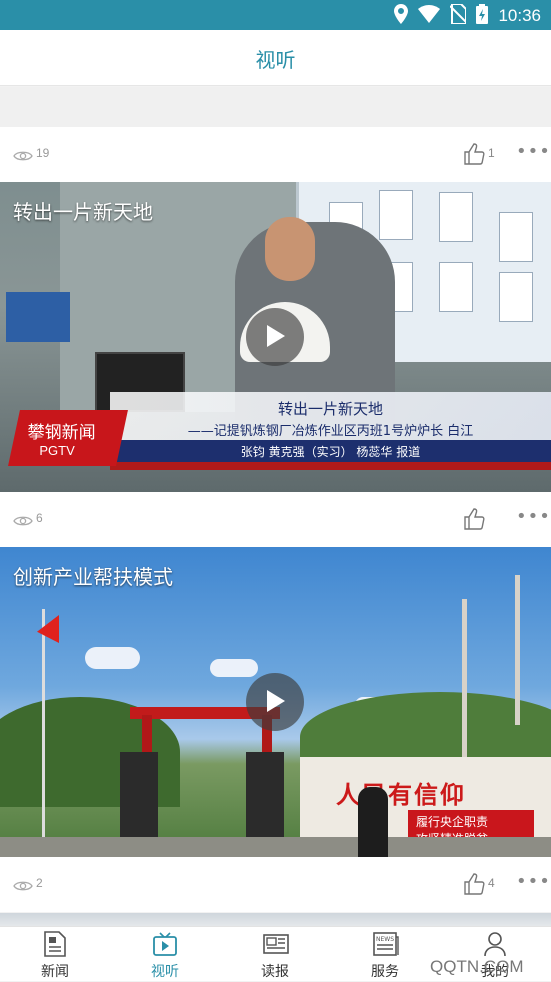 This screenshot has width=551, height=982. What do you see at coordinates (330, 409) in the screenshot?
I see `caption-headline: 转出一片新天地` at bounding box center [330, 409].